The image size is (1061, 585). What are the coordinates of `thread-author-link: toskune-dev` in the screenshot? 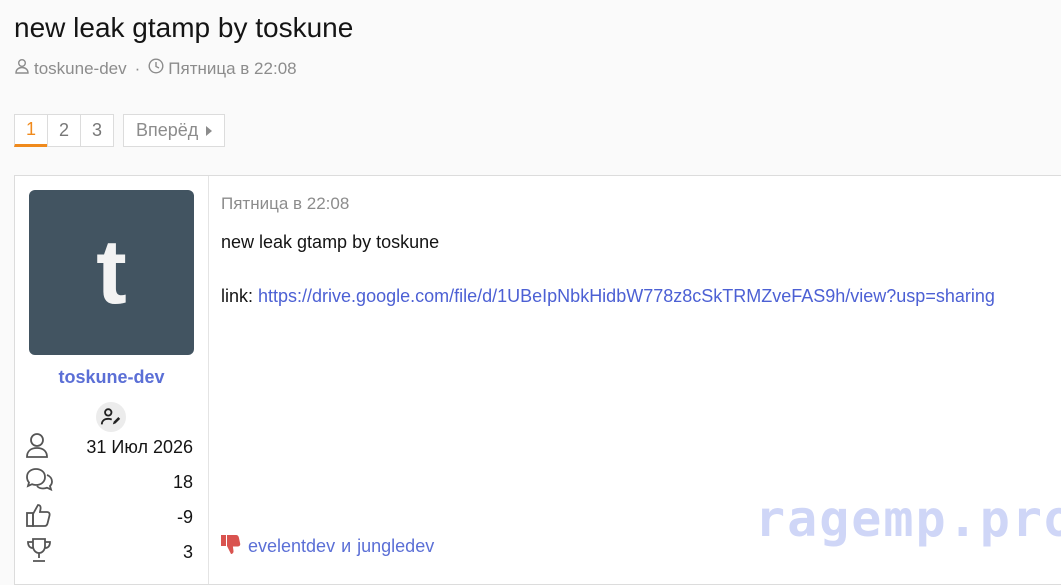 It's located at (80, 69).